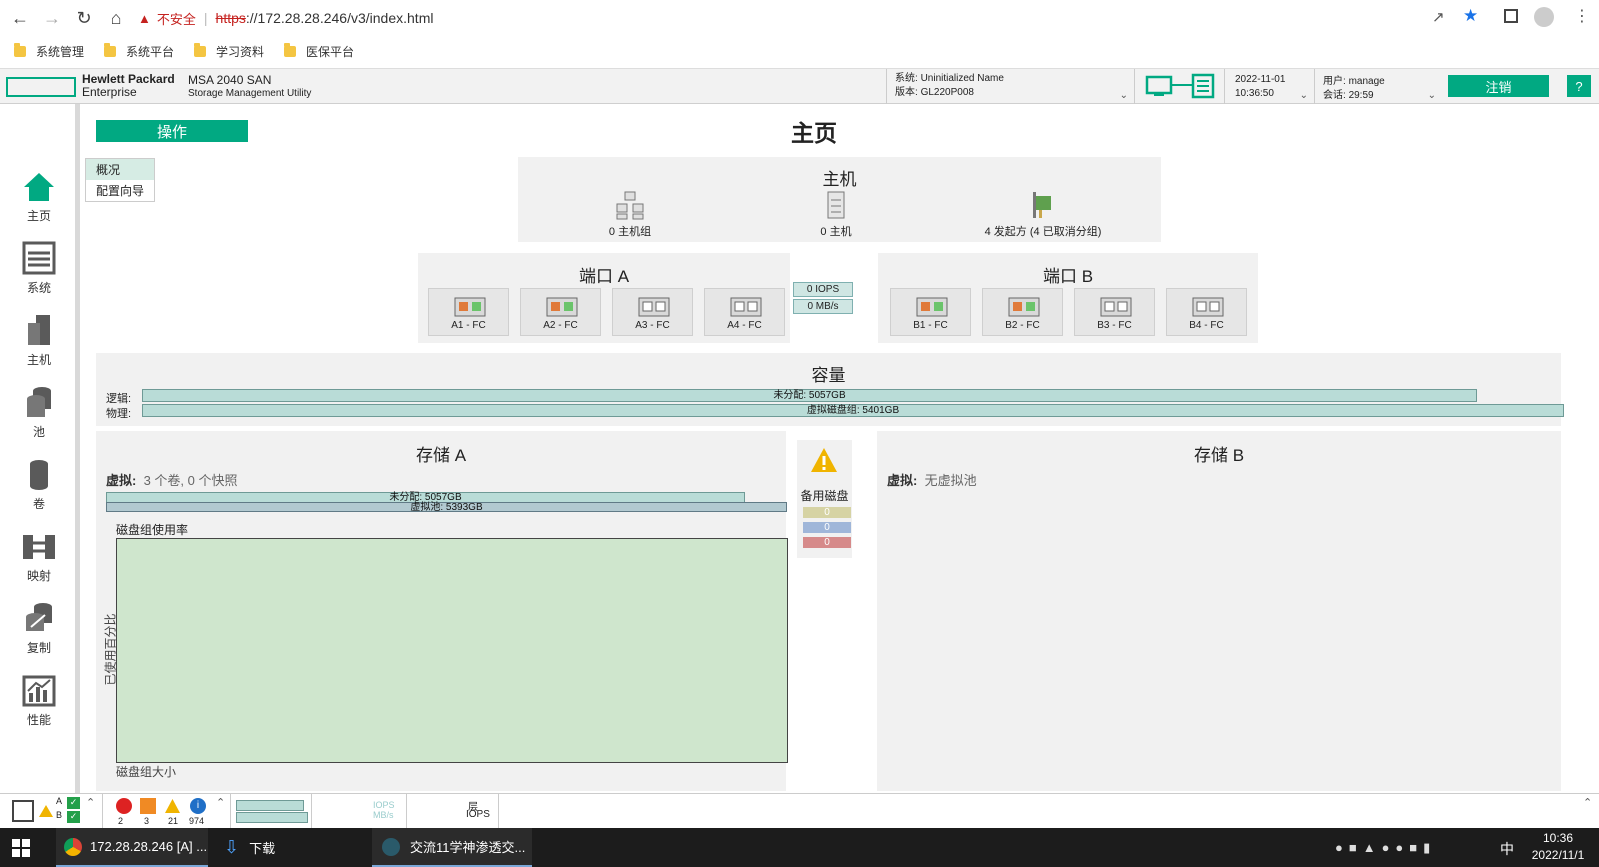 Image resolution: width=1599 pixels, height=867 pixels. I want to click on volume-icon, so click(39, 475).